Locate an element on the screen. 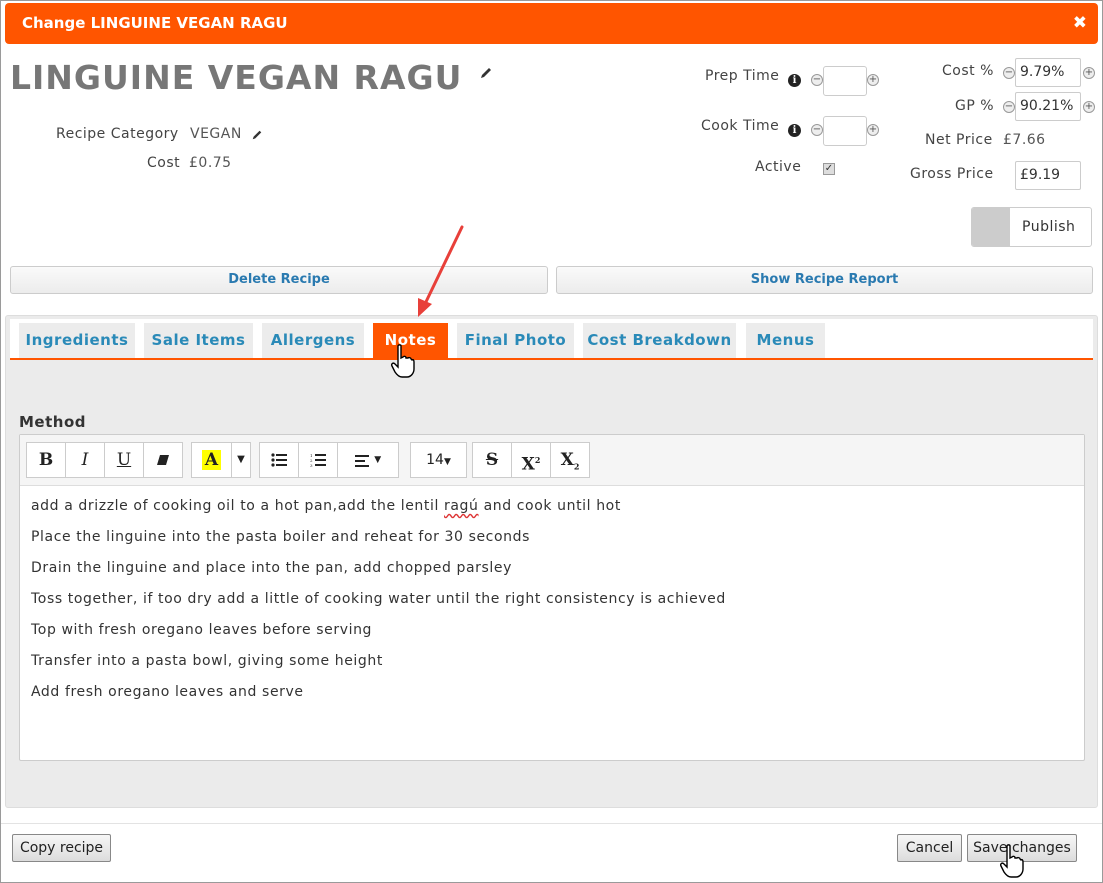 Image resolution: width=1103 pixels, height=883 pixels. cook-increment-button: + is located at coordinates (873, 130).